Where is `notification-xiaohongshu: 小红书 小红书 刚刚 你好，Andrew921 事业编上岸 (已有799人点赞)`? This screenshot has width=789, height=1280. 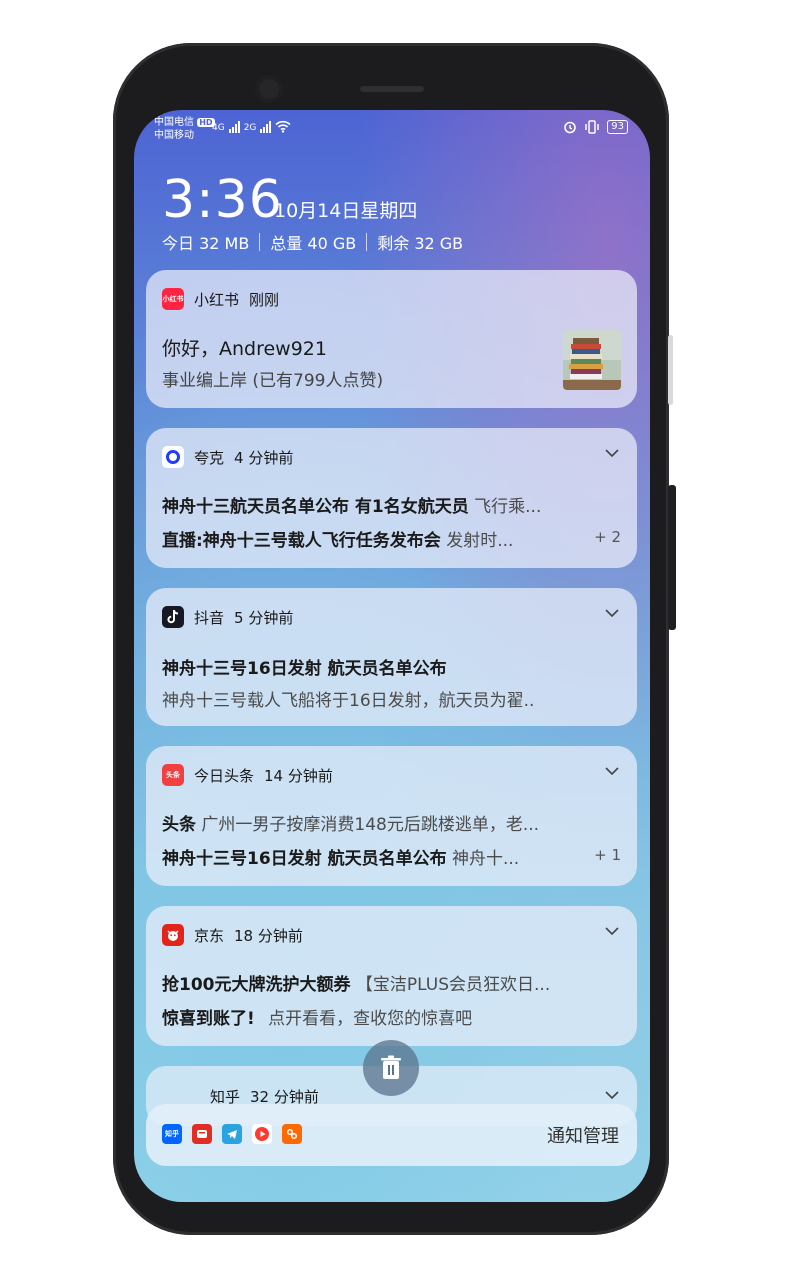
notification-xiaohongshu: 小红书 小红书 刚刚 你好，Andrew921 事业编上岸 (已有799人点赞) is located at coordinates (391, 339).